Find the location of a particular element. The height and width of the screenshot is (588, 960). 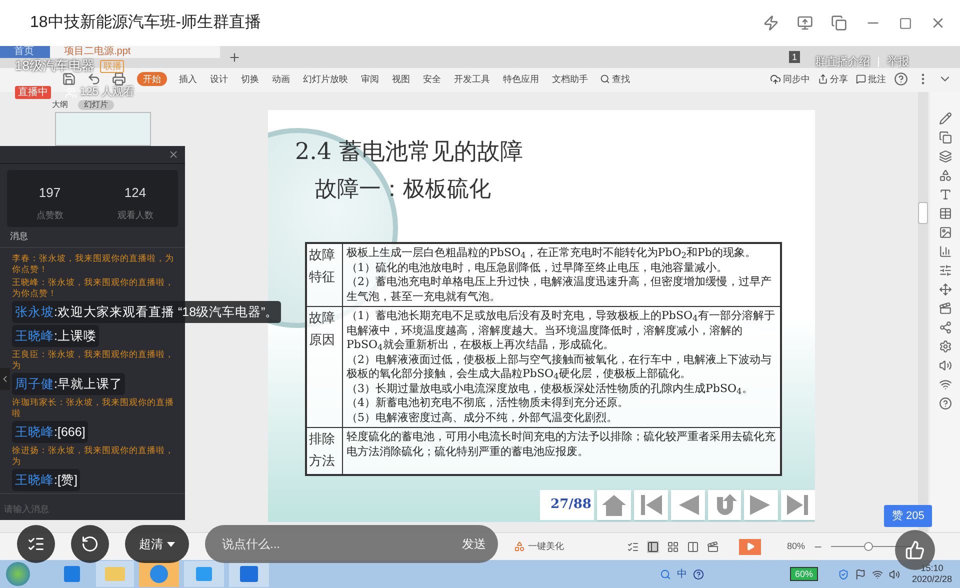

viewer-count: 125 人观看 is located at coordinates (107, 92).